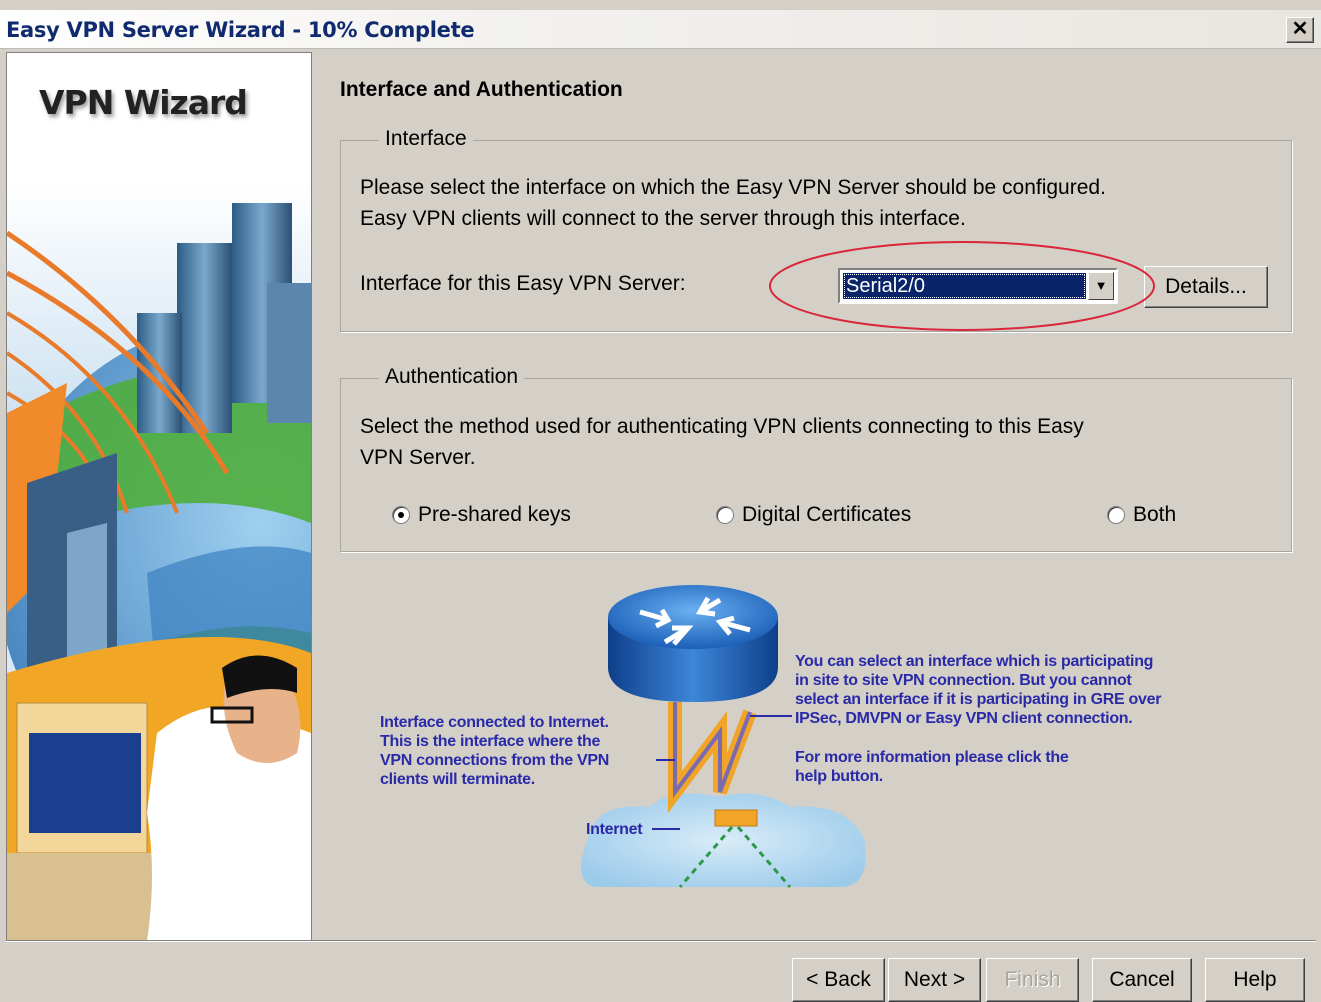 The width and height of the screenshot is (1321, 1002). Describe the element at coordinates (494, 760) in the screenshot. I see `diagram-left-note-line: VPN connections from the VPN` at that location.